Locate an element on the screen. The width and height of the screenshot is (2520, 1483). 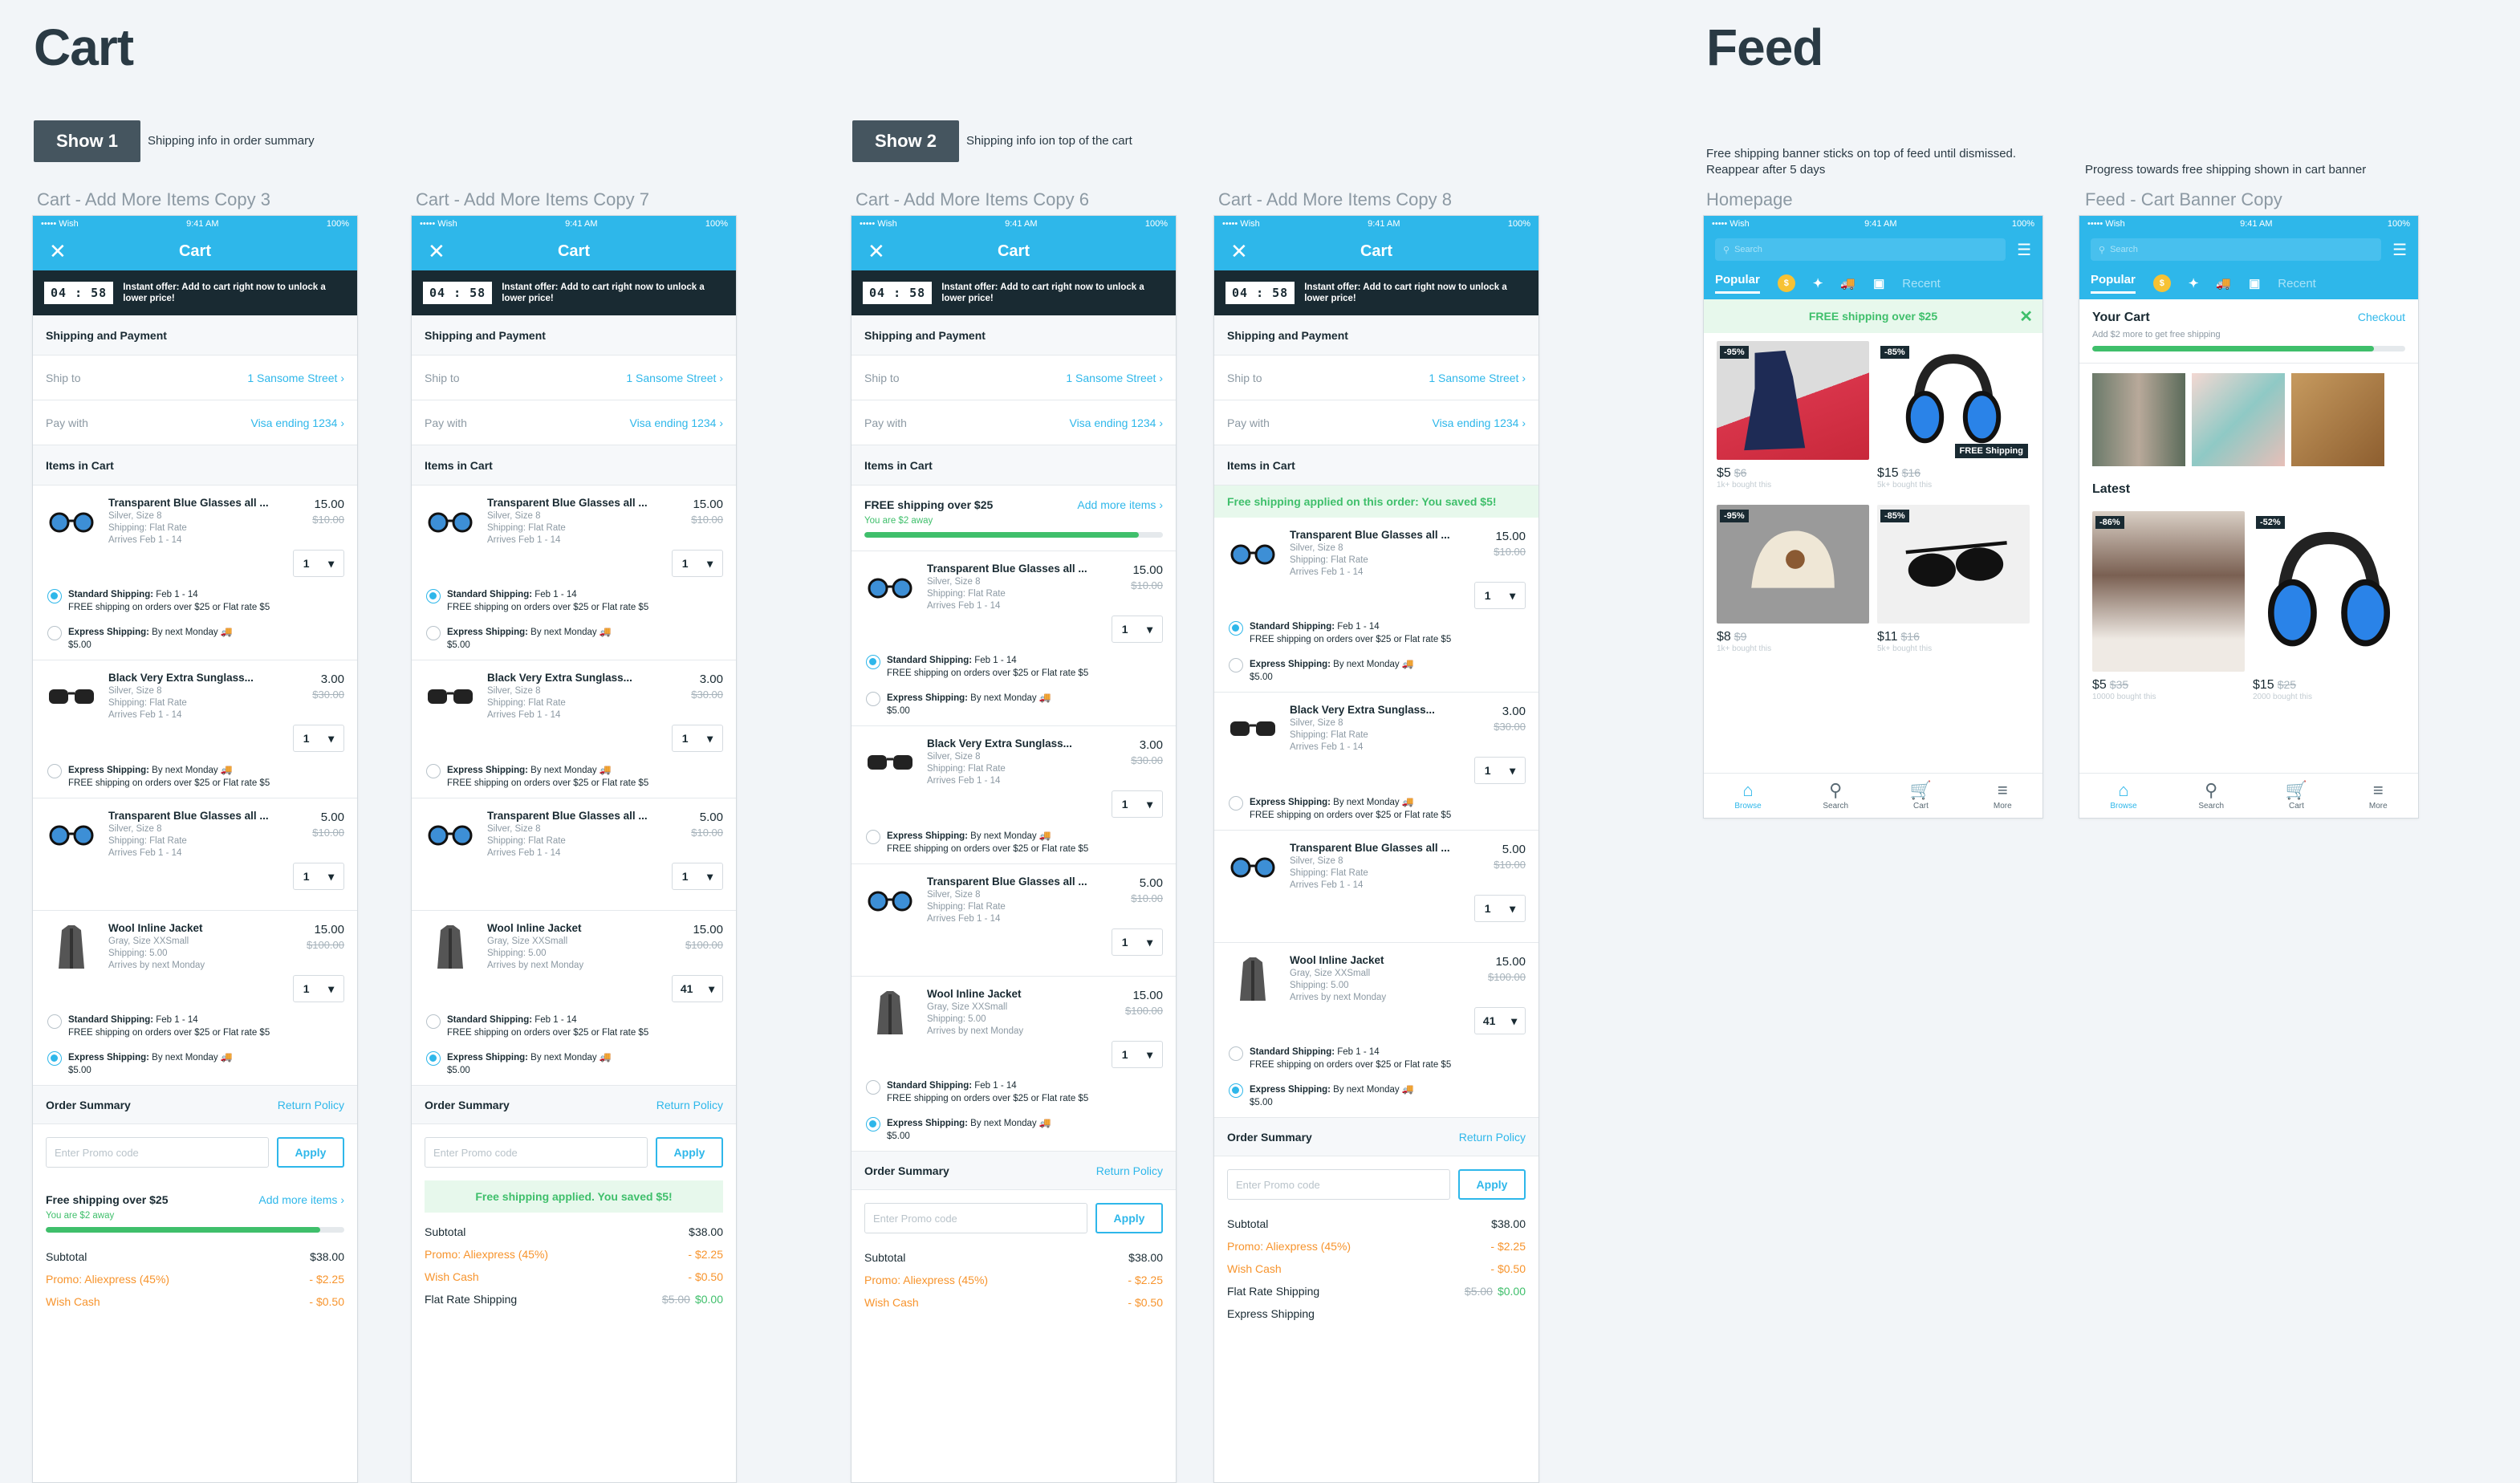
show2-button: Show 2 is located at coordinates (906, 141).